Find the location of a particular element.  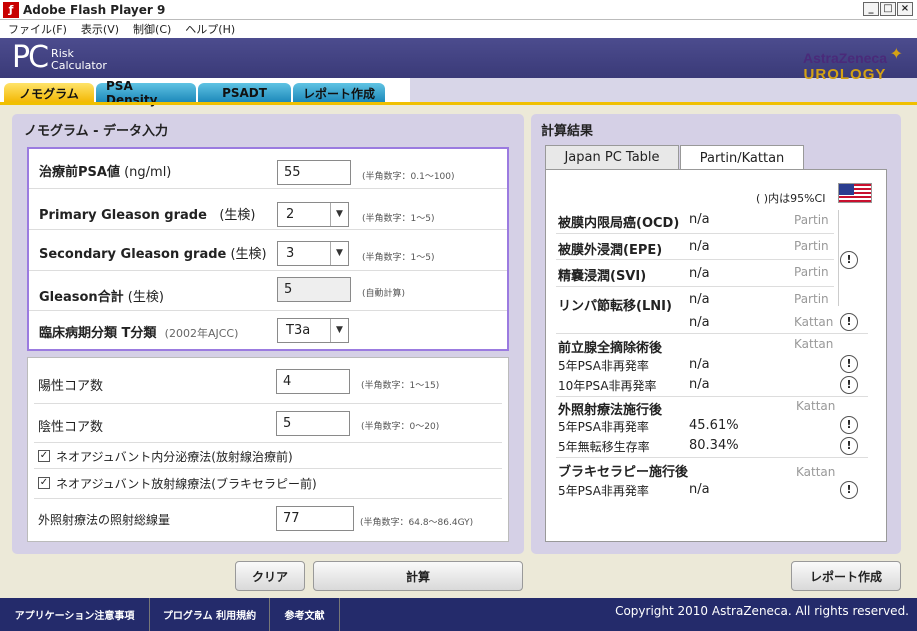

tab-psa-density: PSA Density is located at coordinates (146, 93).